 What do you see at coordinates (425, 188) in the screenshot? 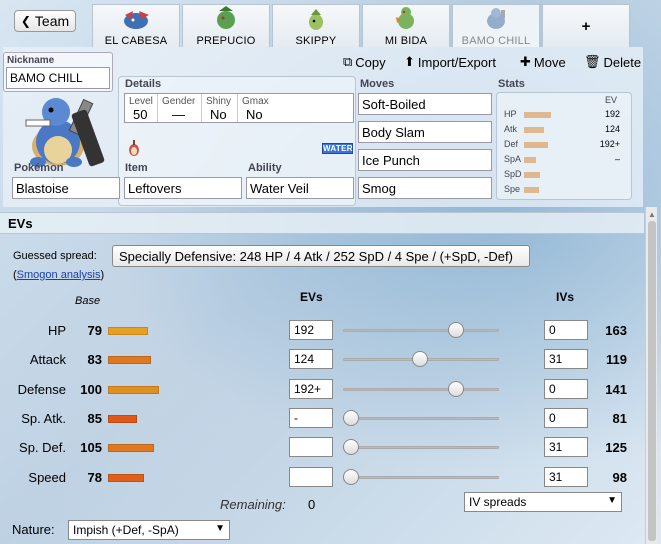
I see `move-4-input: Smog` at bounding box center [425, 188].